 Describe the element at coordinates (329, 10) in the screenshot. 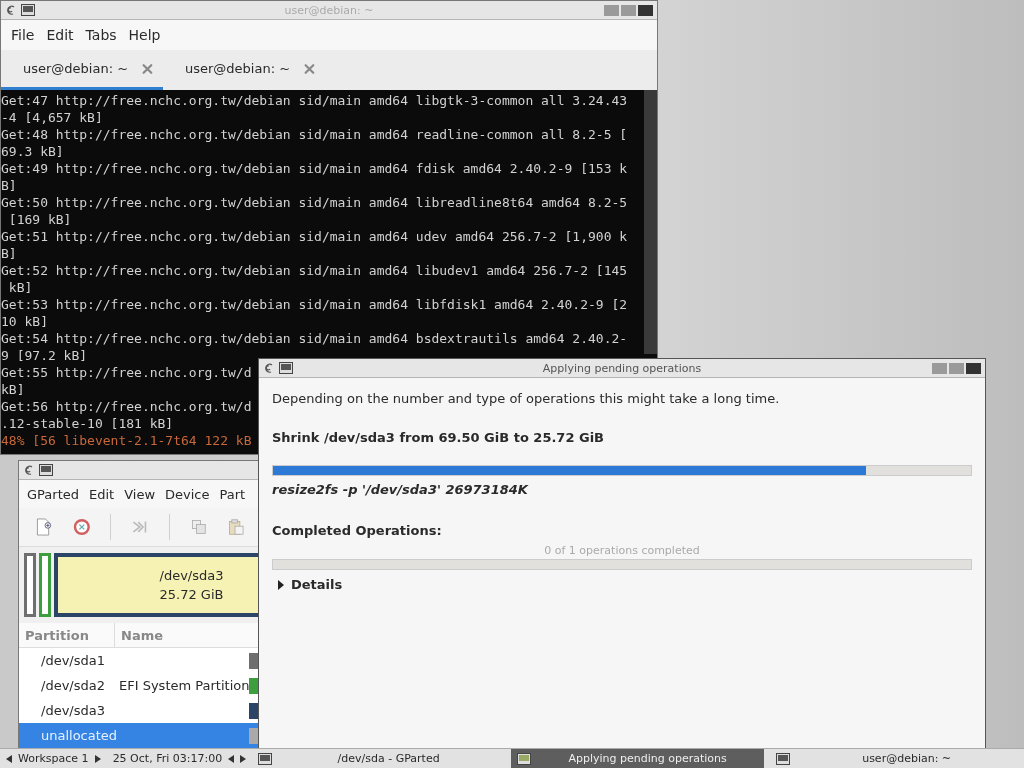

I see `window-title: user@debian: ~` at that location.